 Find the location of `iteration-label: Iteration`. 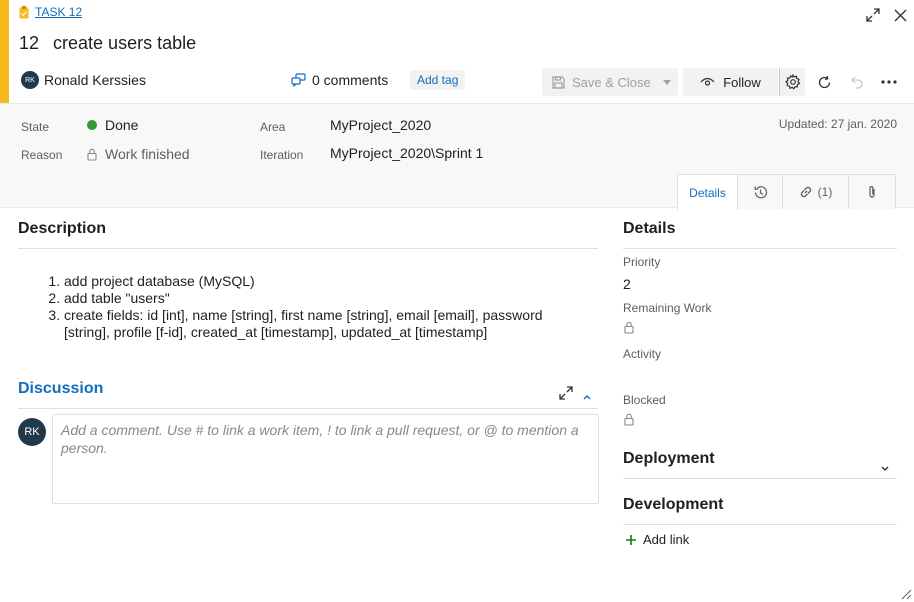

iteration-label: Iteration is located at coordinates (282, 155).